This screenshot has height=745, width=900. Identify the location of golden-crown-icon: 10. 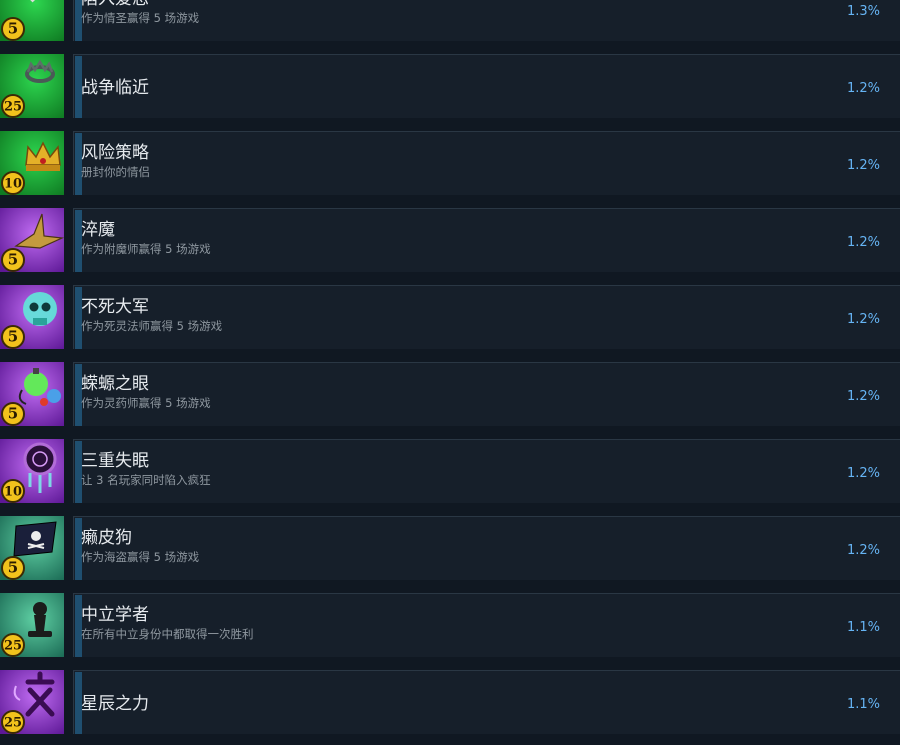
(32, 163).